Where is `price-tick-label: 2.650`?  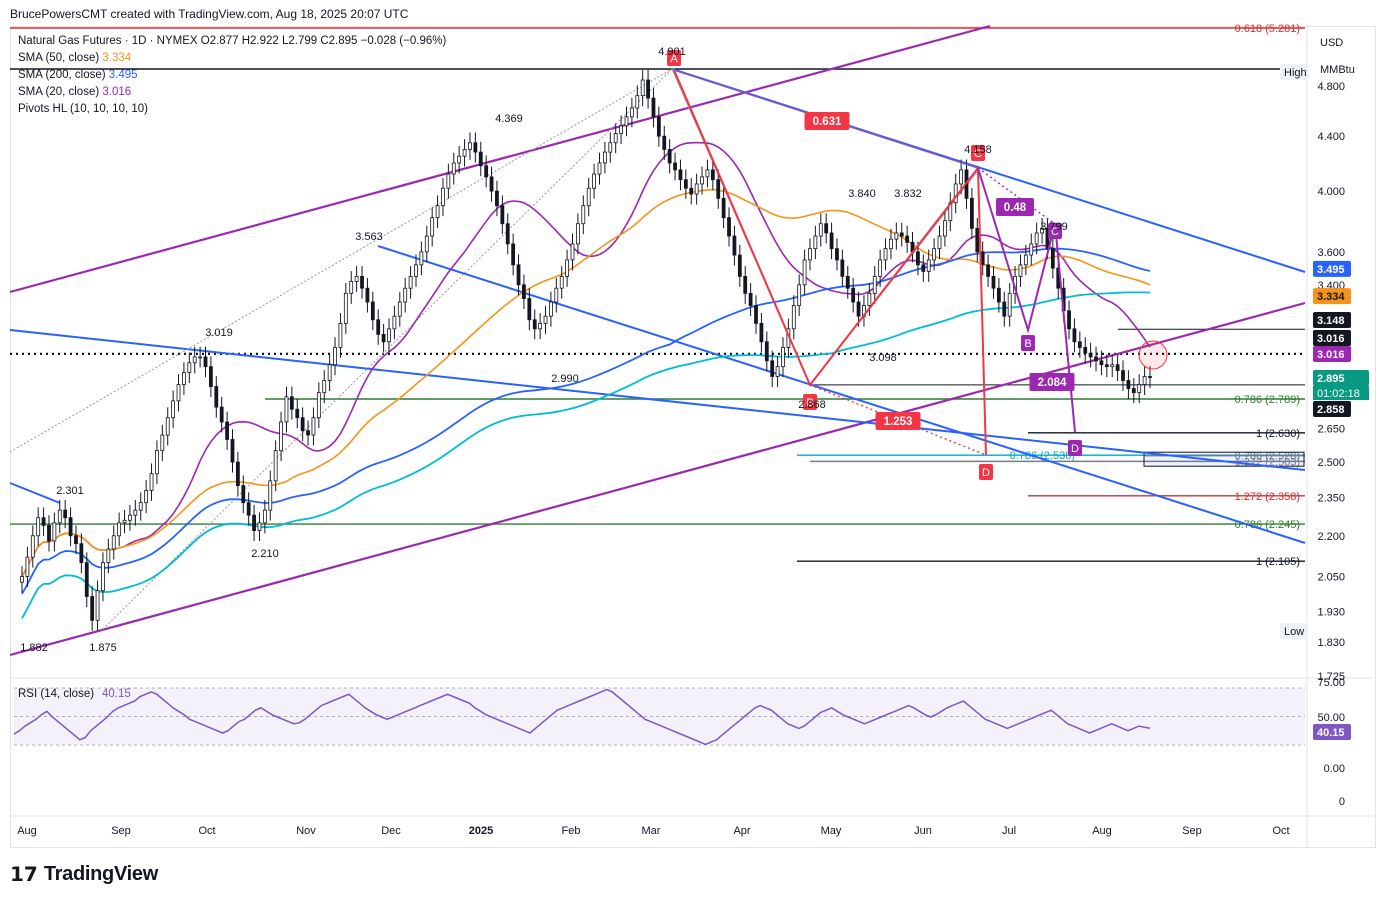 price-tick-label: 2.650 is located at coordinates (1331, 429).